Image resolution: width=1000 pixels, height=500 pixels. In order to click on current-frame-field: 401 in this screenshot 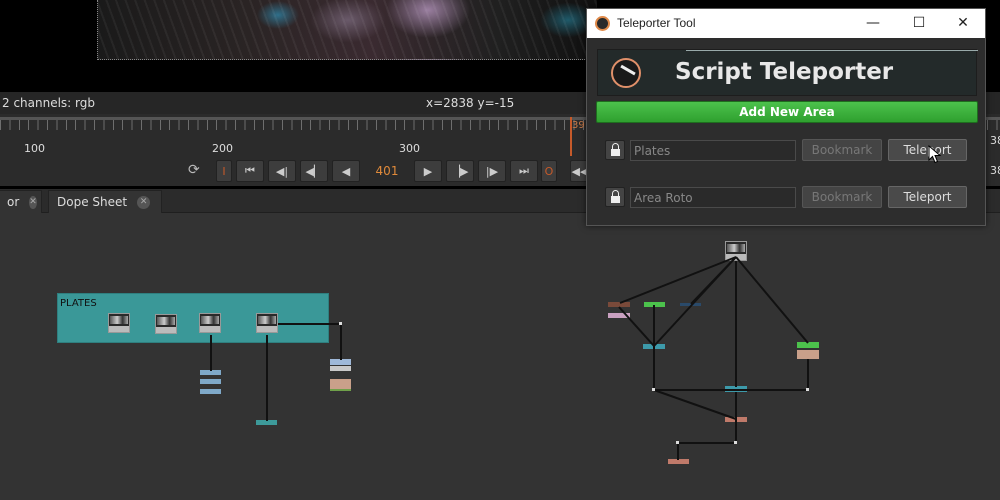, I will do `click(387, 171)`.